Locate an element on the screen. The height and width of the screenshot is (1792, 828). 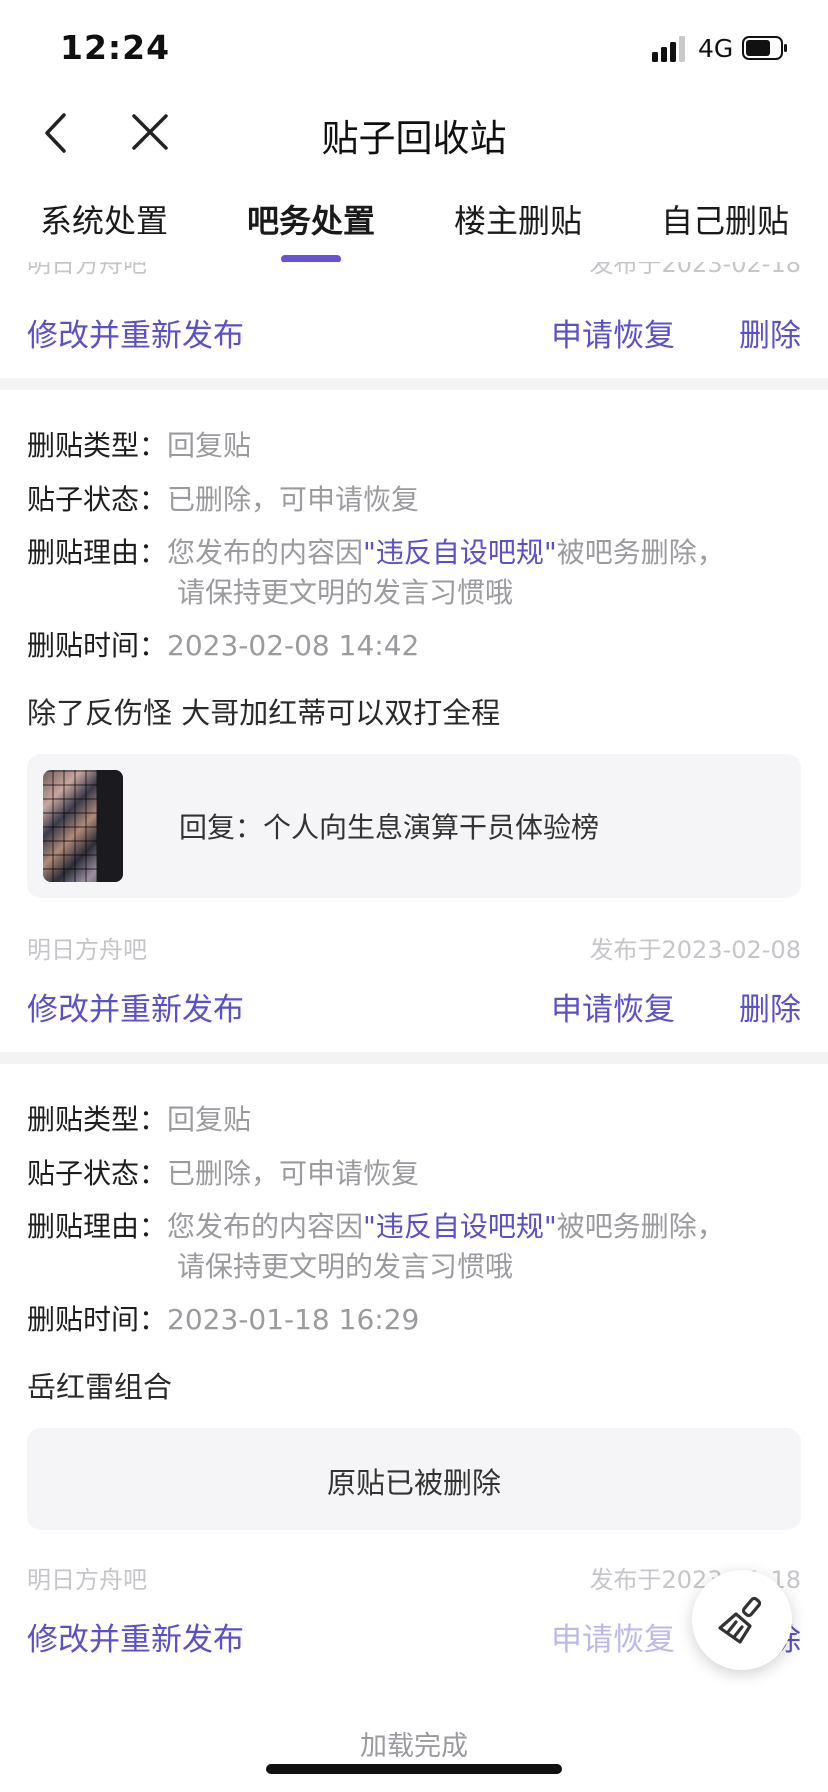
post-card-partial: 明日方舟吧 发布于2023-02-18 修改并重新发布 申请恢复 删除 is located at coordinates (414, 320).